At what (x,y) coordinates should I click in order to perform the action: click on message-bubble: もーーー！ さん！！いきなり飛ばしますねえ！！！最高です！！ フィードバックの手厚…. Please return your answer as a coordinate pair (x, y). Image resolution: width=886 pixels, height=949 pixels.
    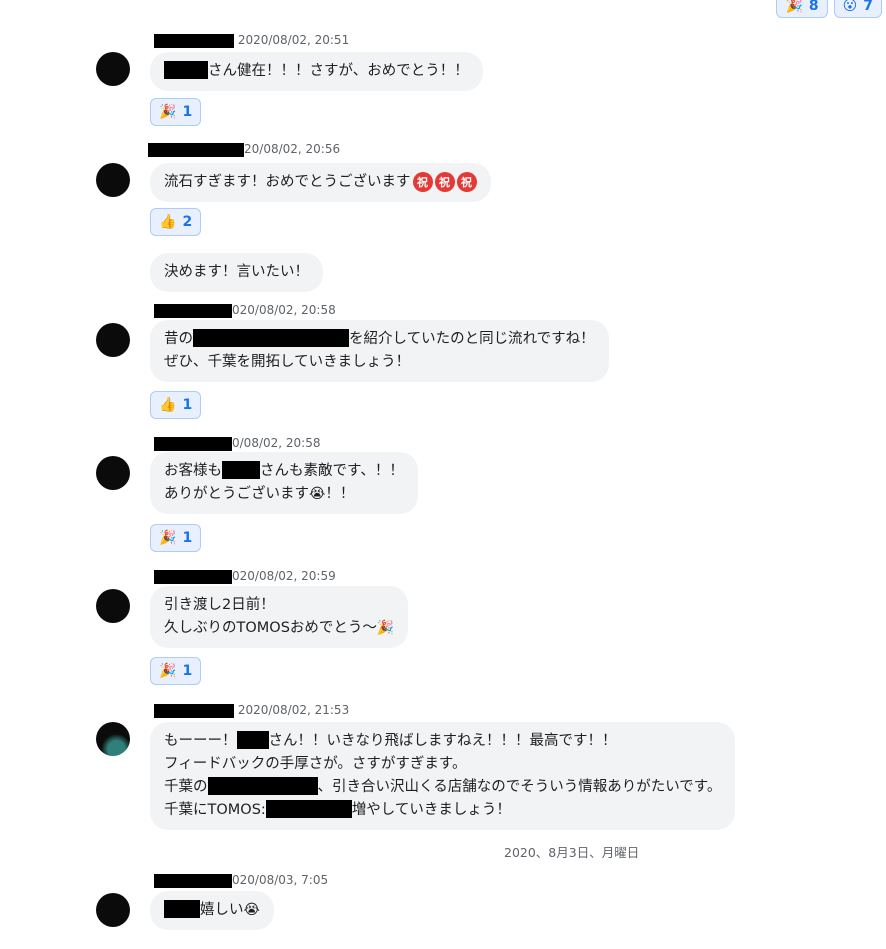
    Looking at the image, I should click on (443, 776).